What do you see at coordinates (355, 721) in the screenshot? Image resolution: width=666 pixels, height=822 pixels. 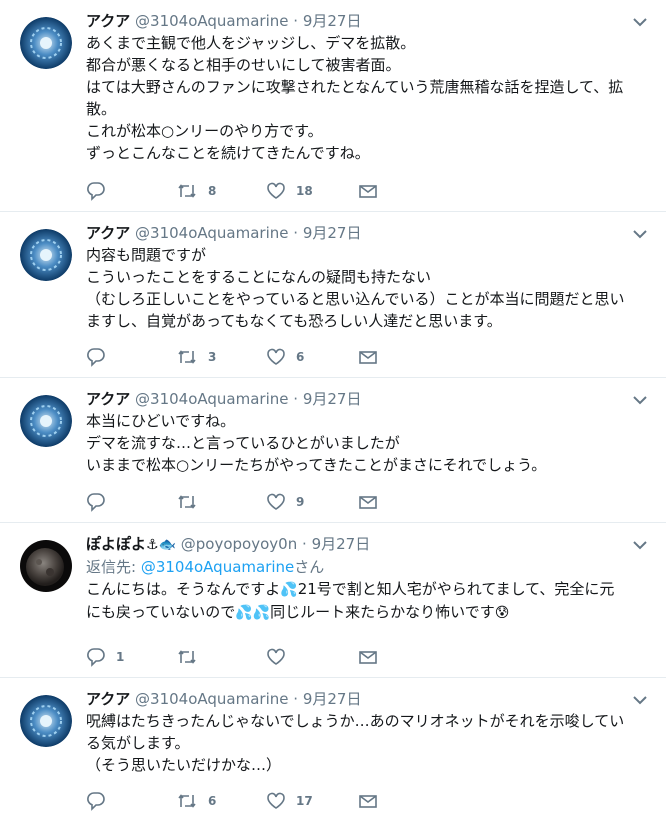 I see `text-line: 呪縛はたちきったんじゃないでしょうか…あのマリオネットがそれを示唆してい` at bounding box center [355, 721].